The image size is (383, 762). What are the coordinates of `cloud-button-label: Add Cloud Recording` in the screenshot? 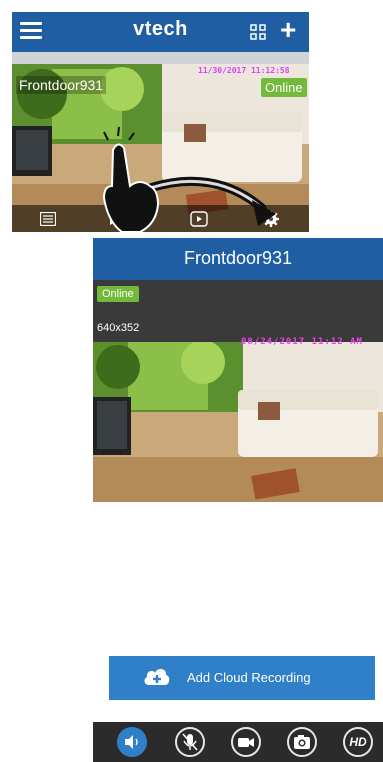 It's located at (249, 677).